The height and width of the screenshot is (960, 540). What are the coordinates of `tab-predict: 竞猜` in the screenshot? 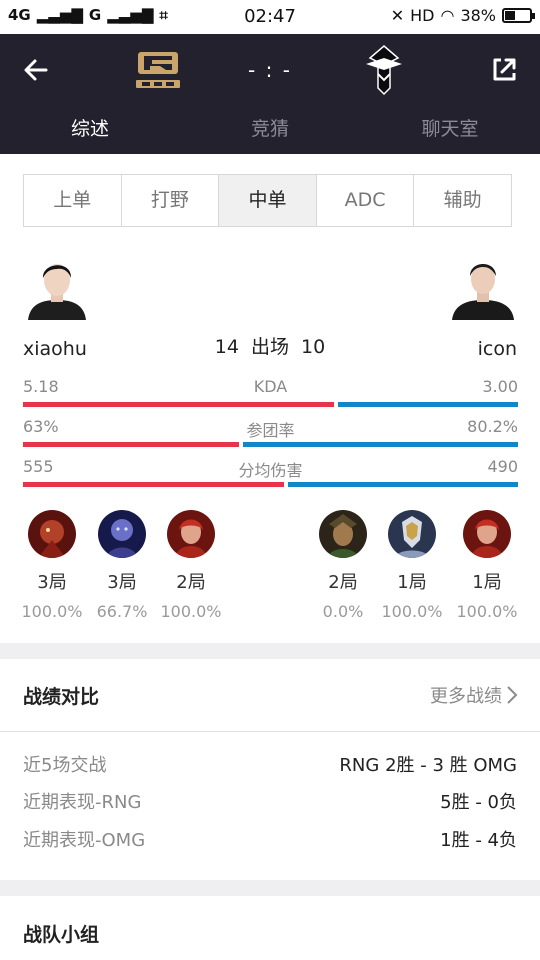 It's located at (270, 133).